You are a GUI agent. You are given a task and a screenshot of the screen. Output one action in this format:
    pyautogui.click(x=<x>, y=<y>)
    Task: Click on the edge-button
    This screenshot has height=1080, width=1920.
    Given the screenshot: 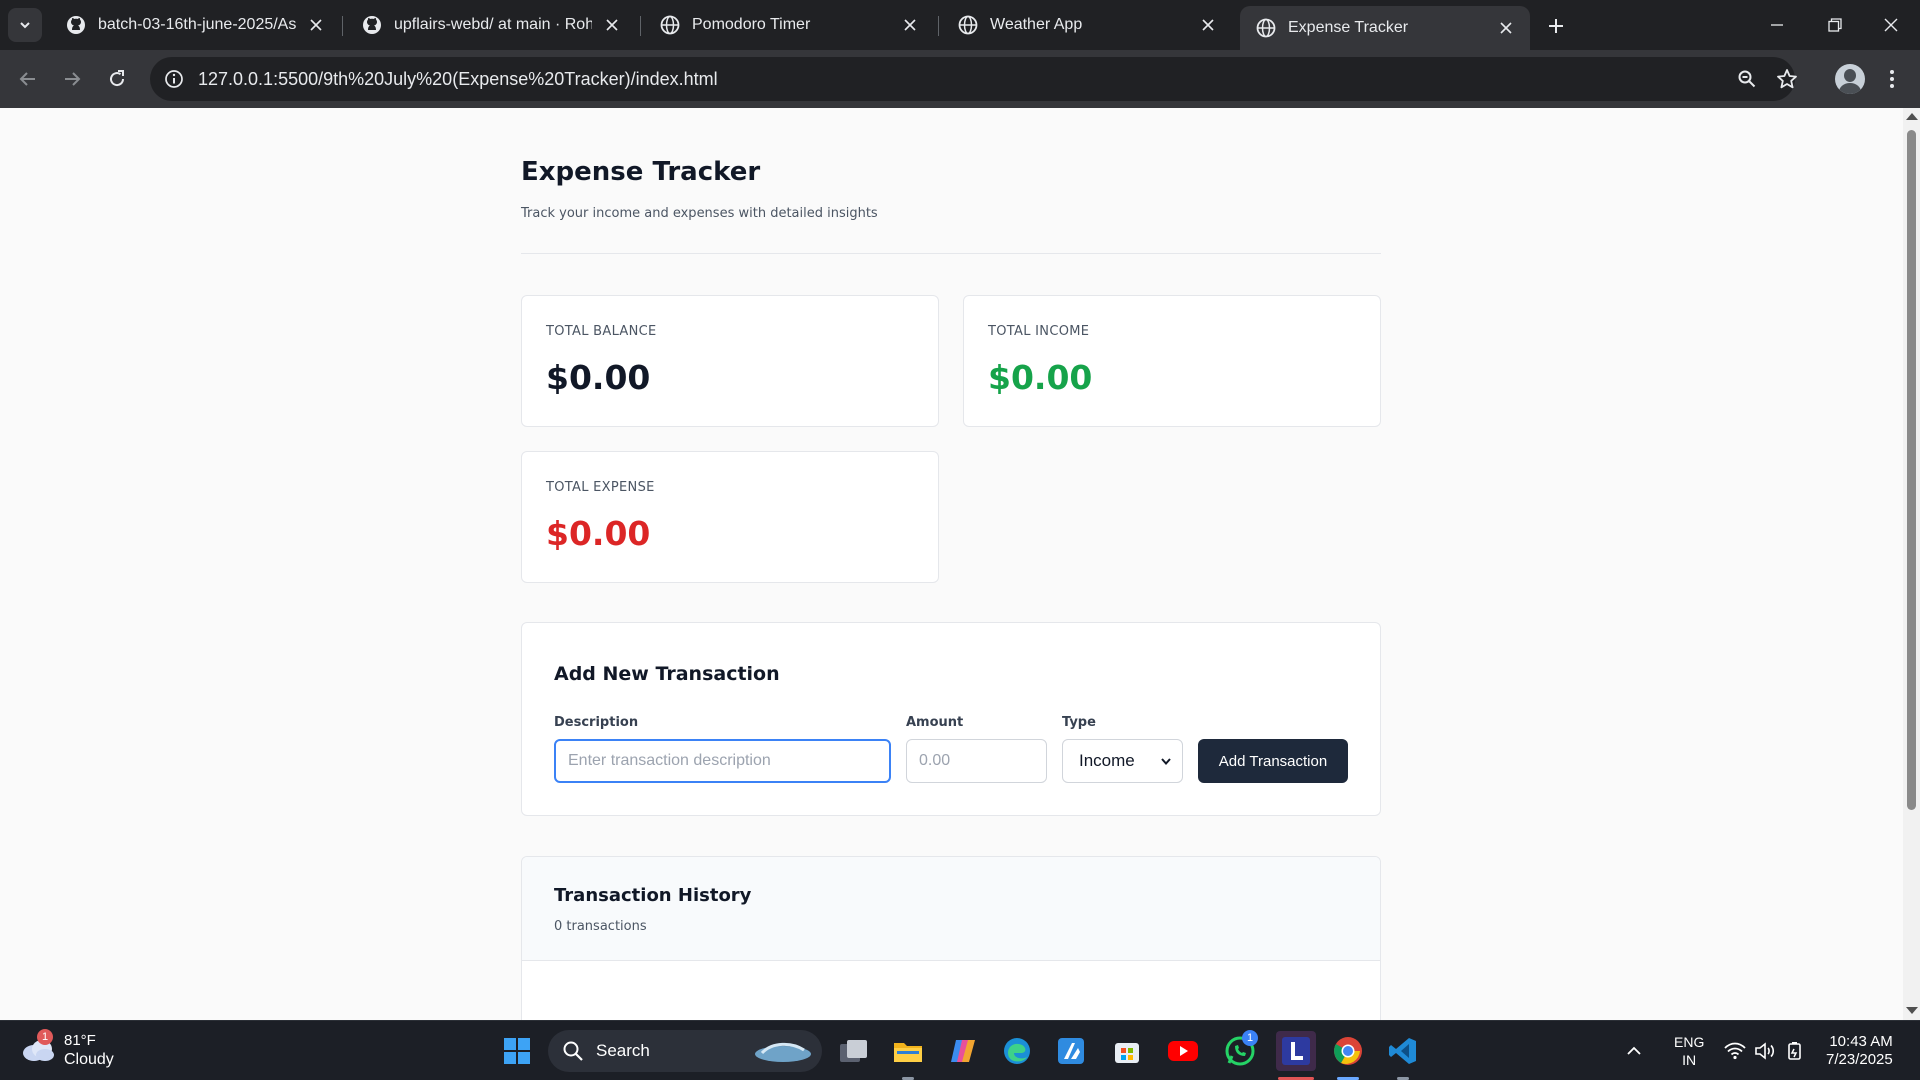 What is the action you would take?
    pyautogui.click(x=1017, y=1051)
    